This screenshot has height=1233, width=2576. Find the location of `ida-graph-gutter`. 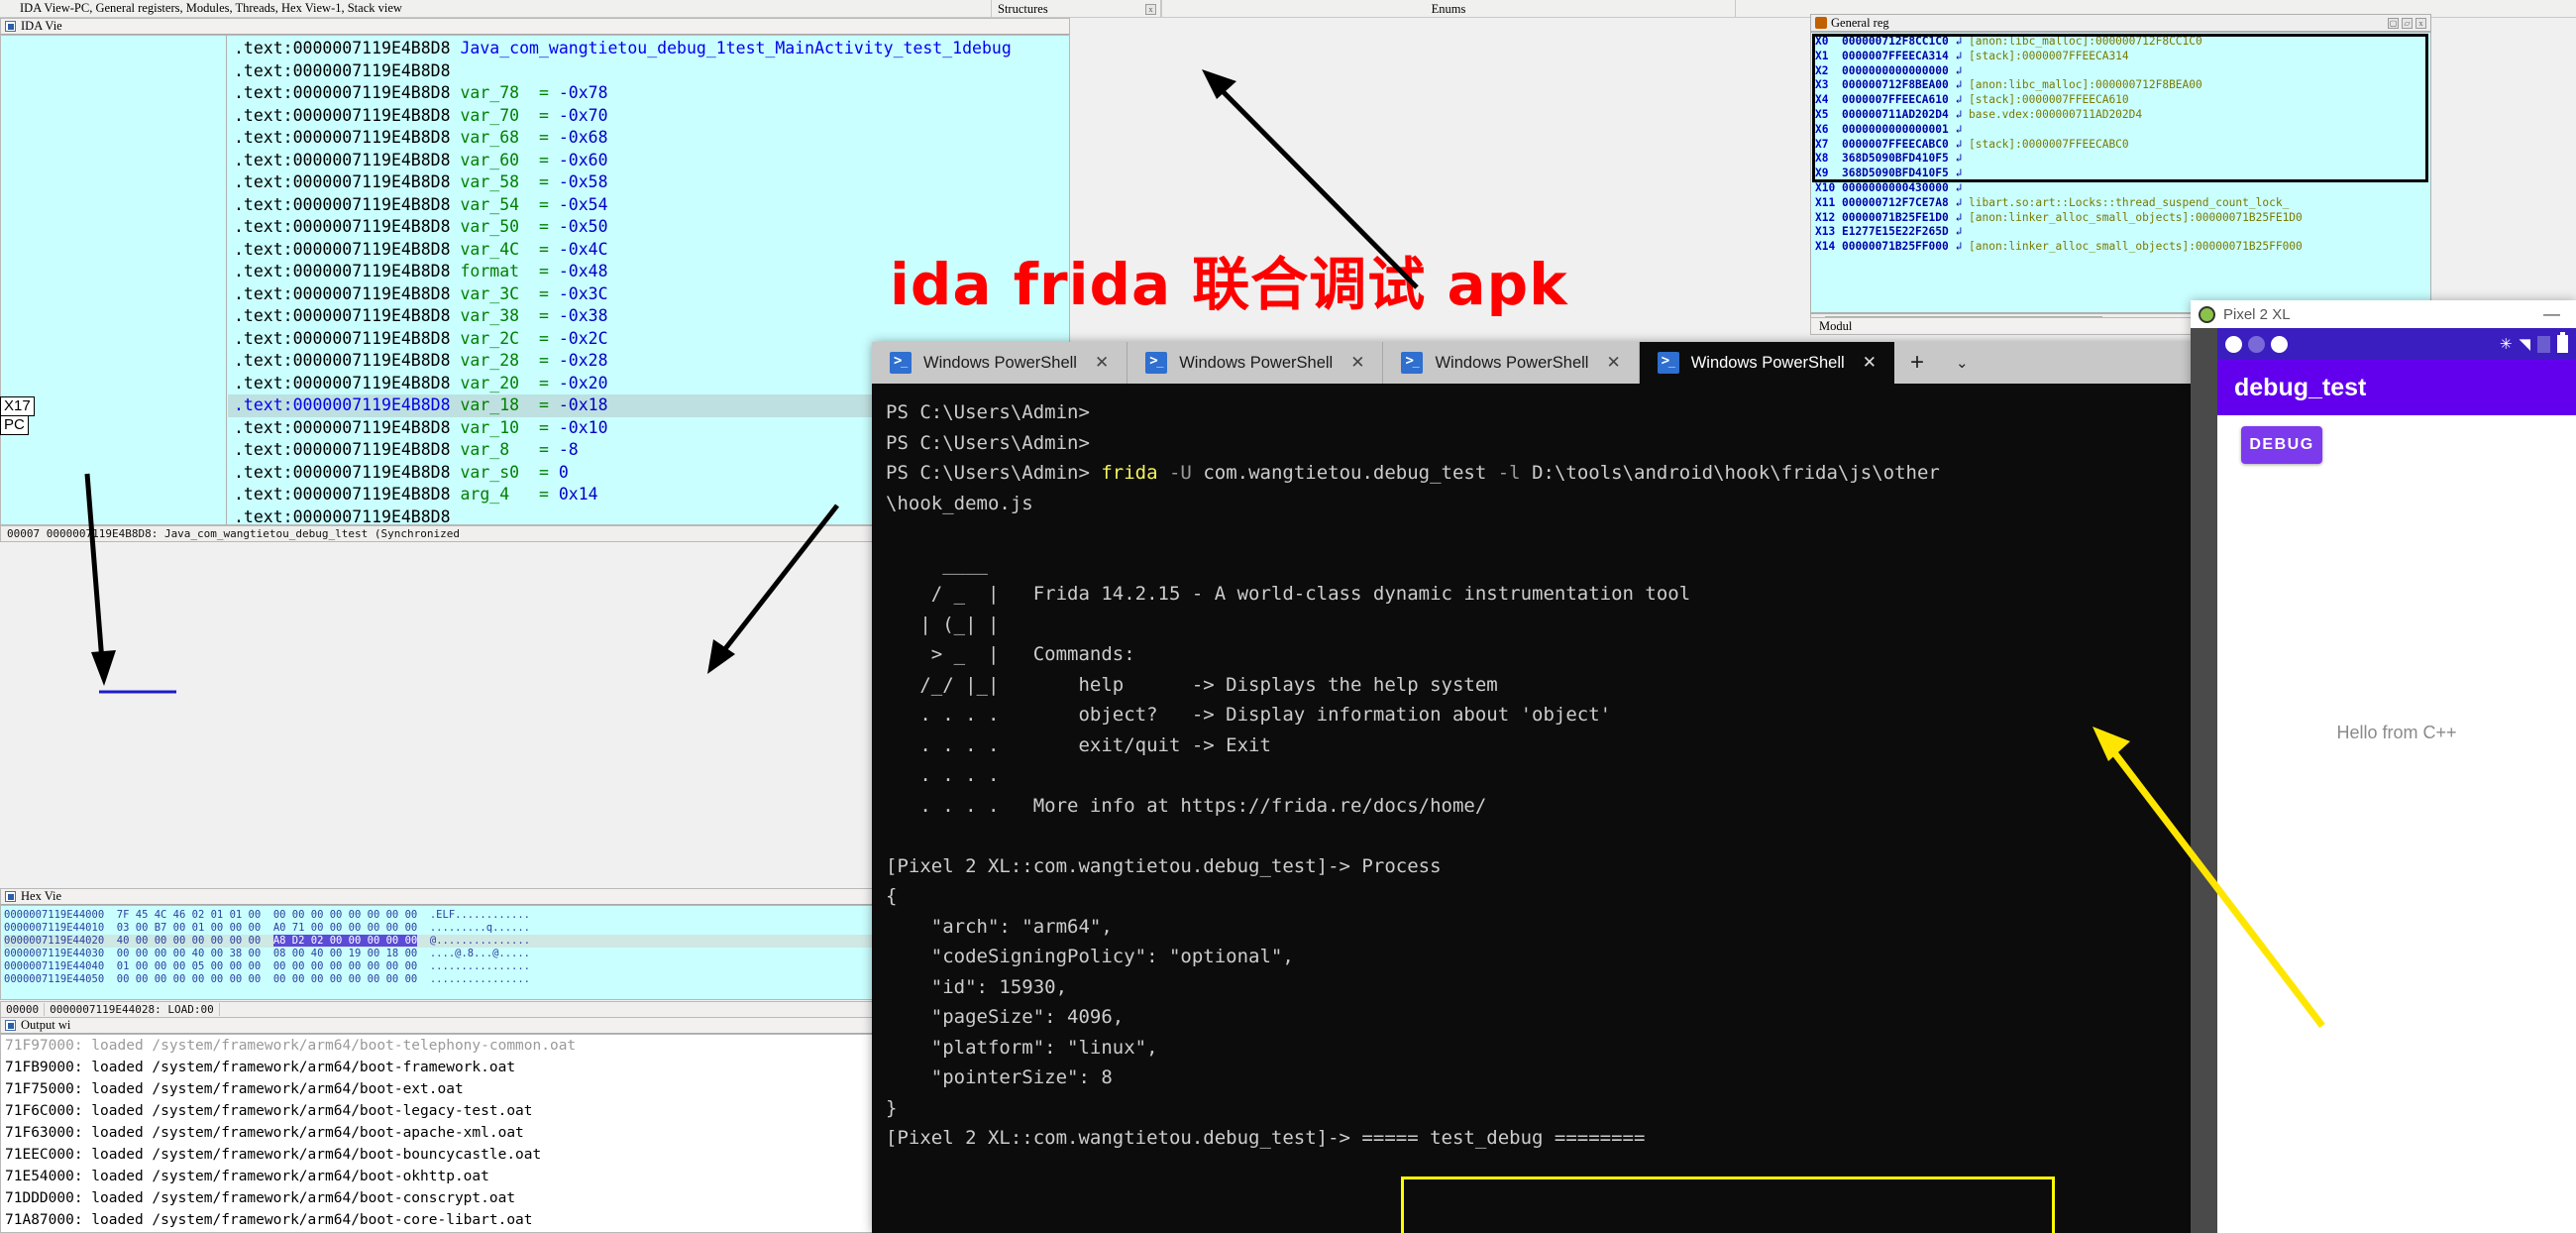

ida-graph-gutter is located at coordinates (114, 280).